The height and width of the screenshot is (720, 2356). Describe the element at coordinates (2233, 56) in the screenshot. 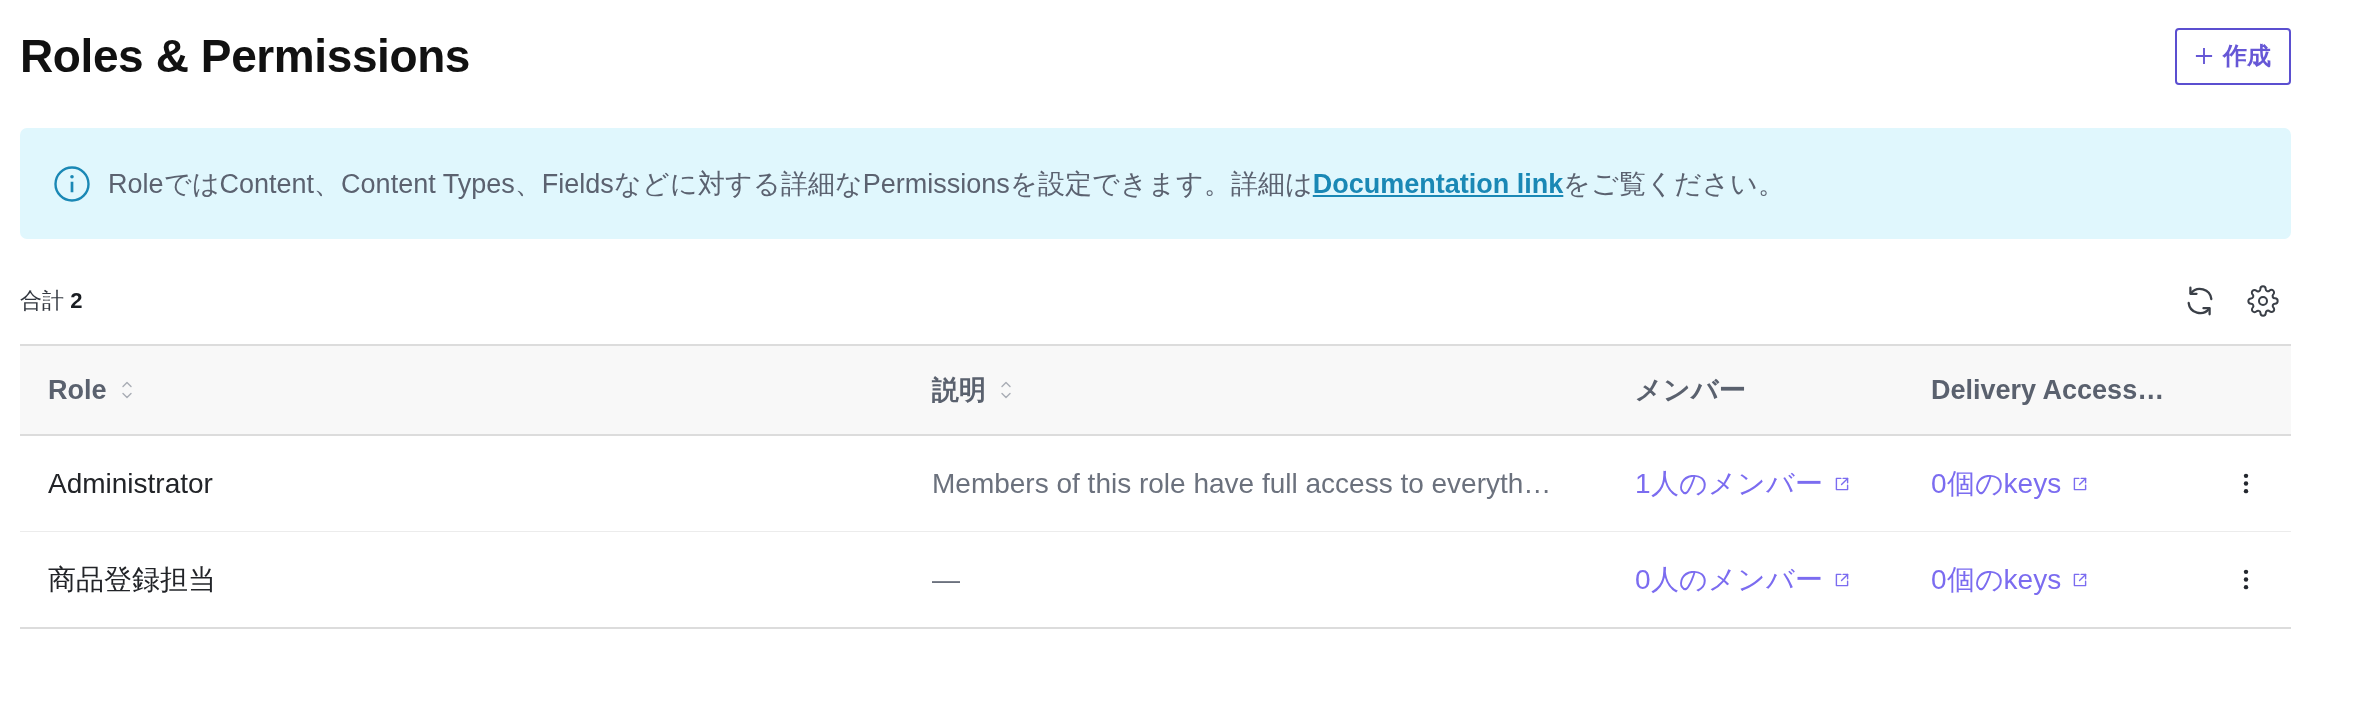

I see `create-button: 作成` at that location.